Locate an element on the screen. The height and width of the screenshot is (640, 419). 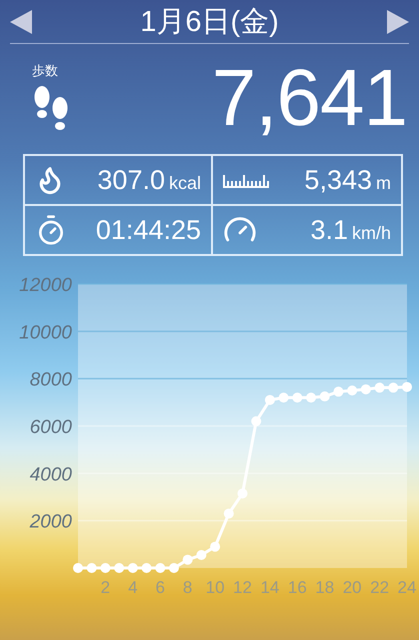
previous-arrow-icon is located at coordinates (21, 22).